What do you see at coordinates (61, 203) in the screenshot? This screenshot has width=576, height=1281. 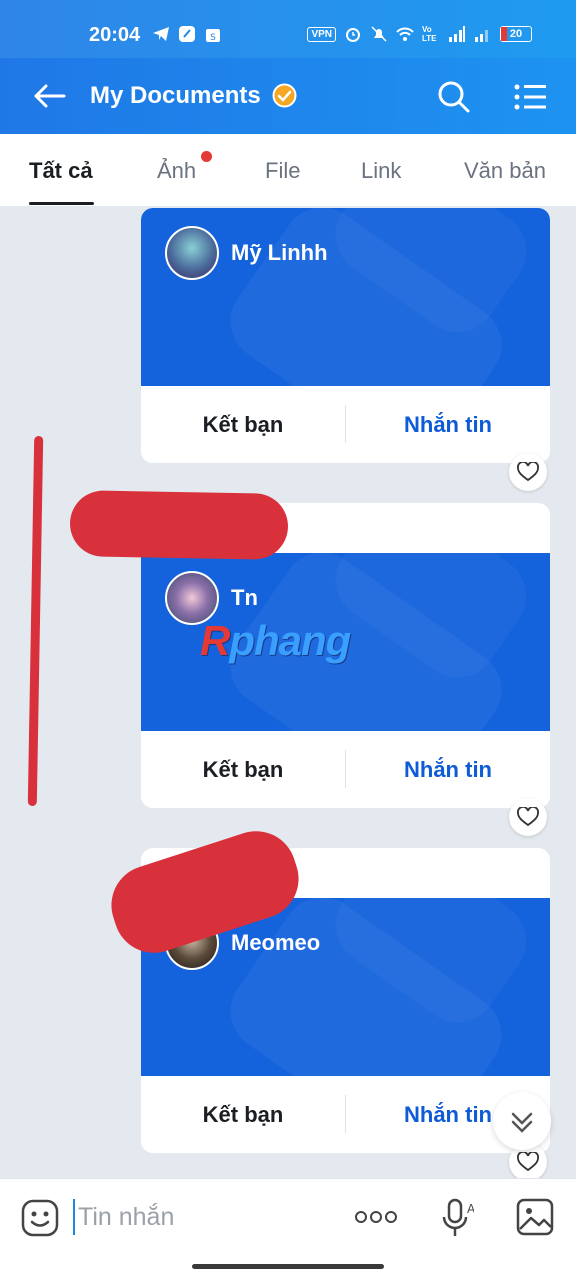 I see `active-tab-indicator` at bounding box center [61, 203].